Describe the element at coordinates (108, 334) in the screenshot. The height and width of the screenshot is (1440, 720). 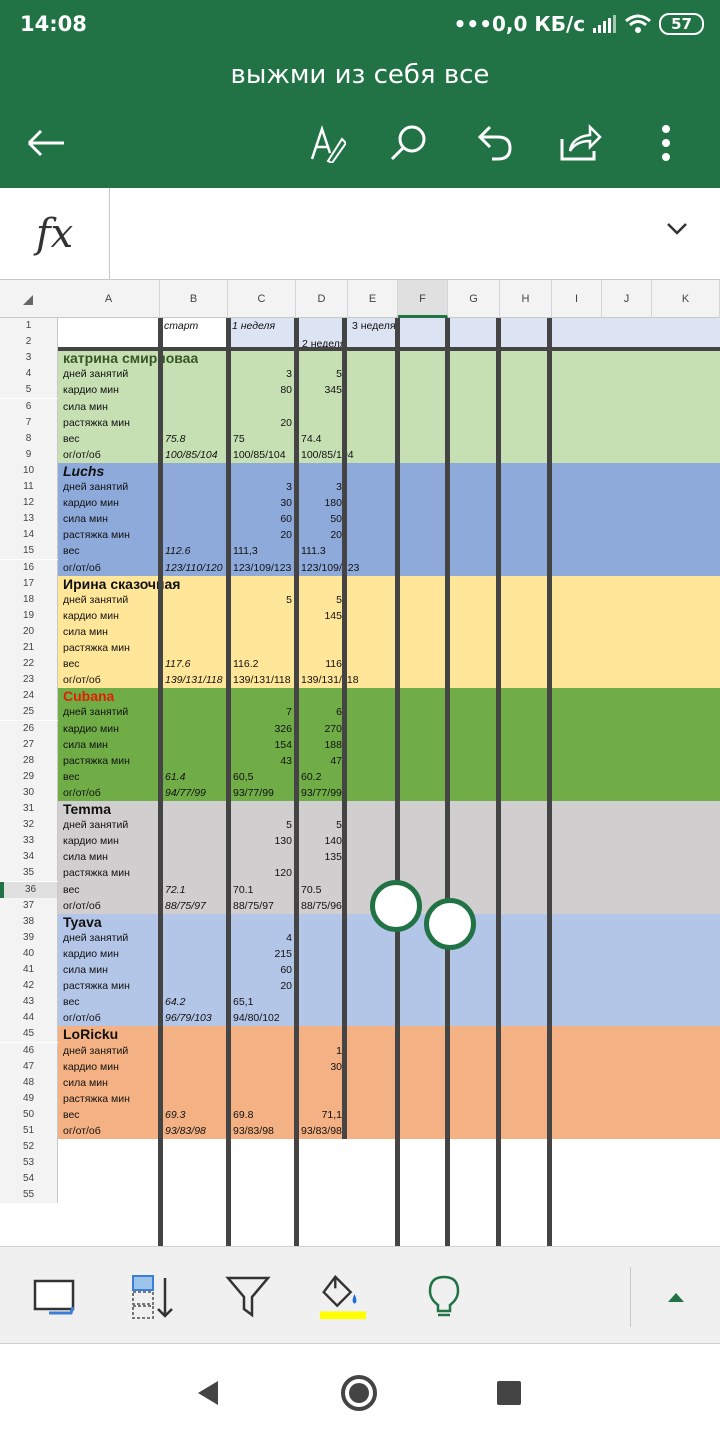
I see `cell-a1` at that location.